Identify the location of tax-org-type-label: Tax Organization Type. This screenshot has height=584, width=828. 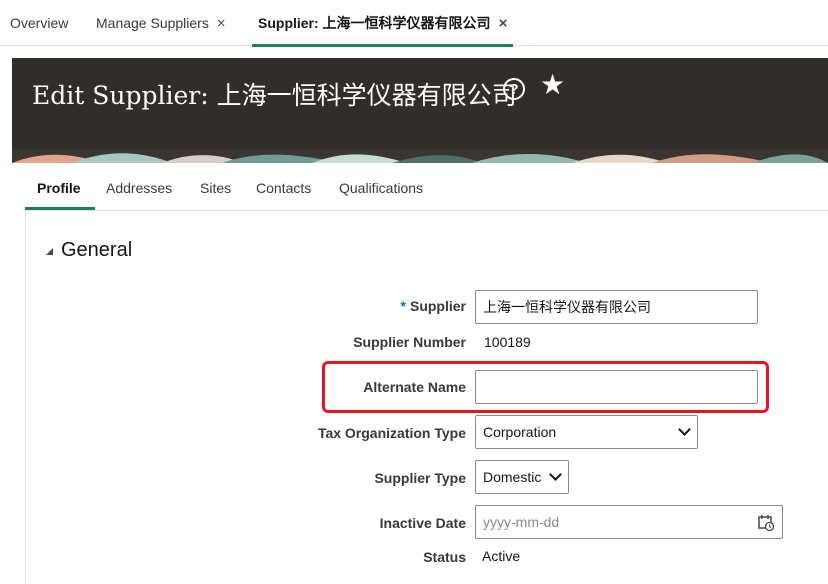
(391, 433).